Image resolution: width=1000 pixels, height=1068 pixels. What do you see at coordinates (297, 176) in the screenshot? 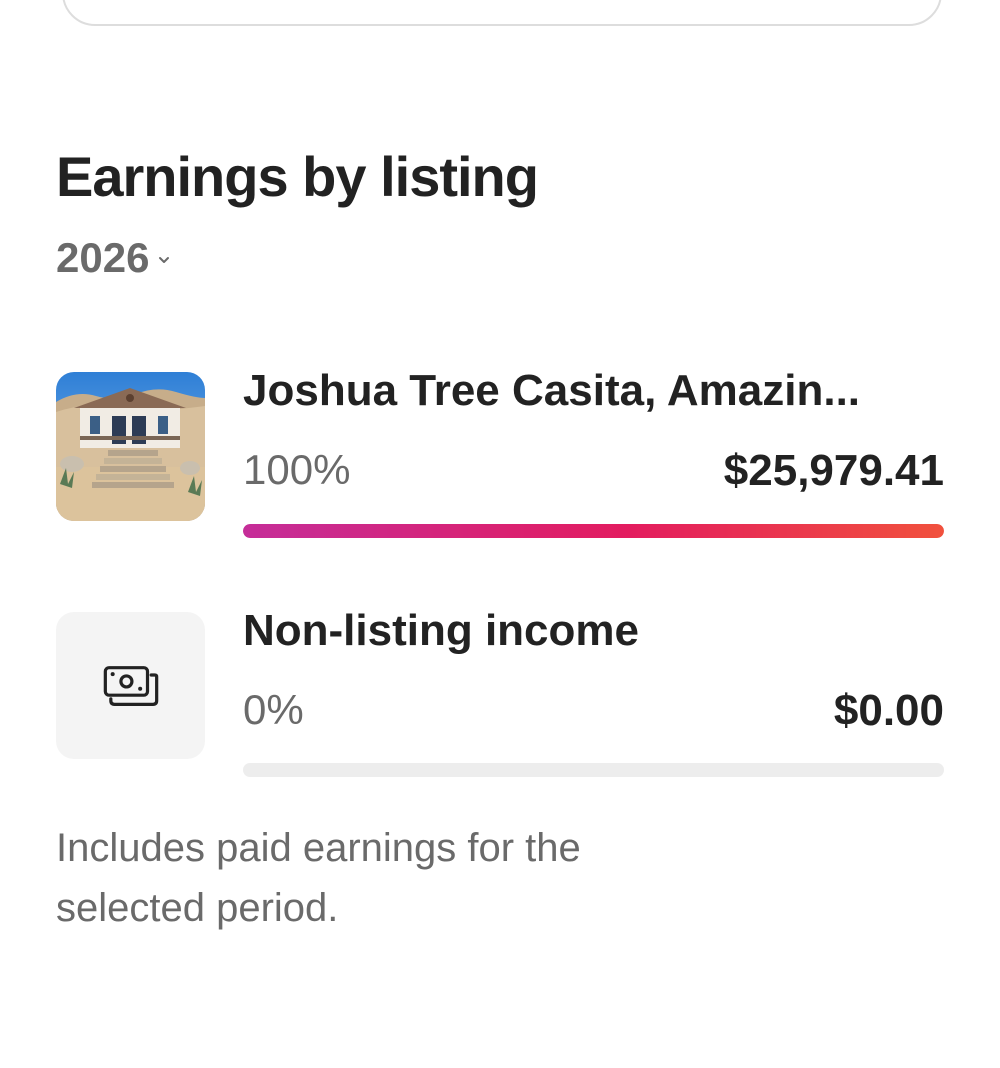
I see `section-title: Earnings by listing` at bounding box center [297, 176].